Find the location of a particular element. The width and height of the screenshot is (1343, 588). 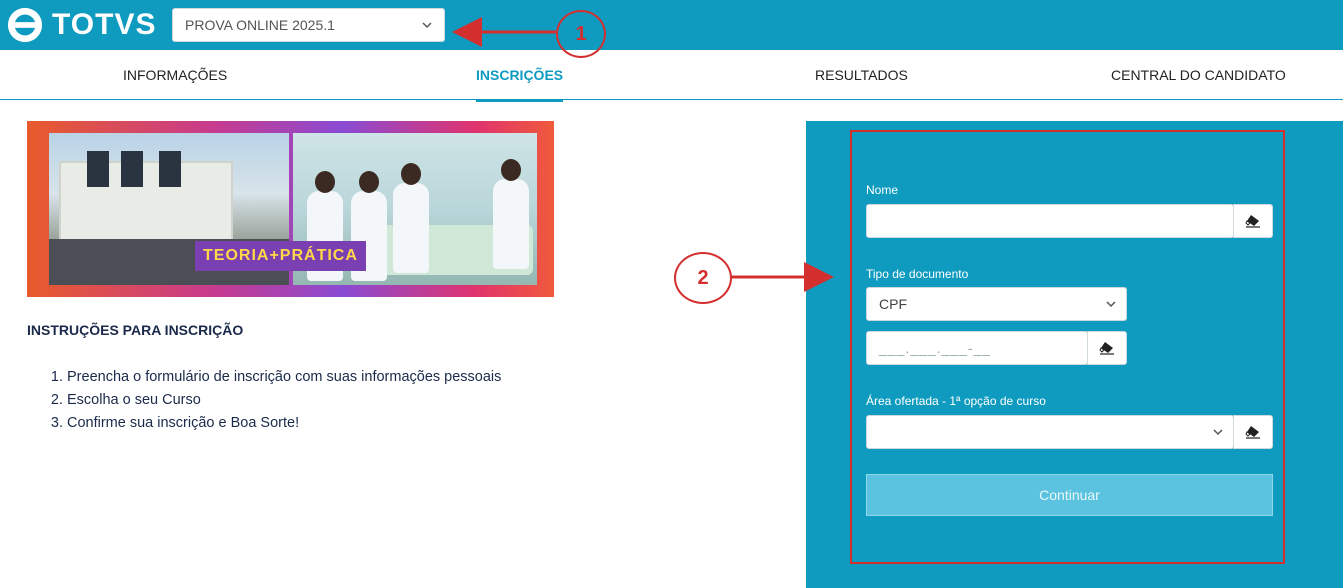

list-item: Escolha o seu Curso is located at coordinates (284, 400).